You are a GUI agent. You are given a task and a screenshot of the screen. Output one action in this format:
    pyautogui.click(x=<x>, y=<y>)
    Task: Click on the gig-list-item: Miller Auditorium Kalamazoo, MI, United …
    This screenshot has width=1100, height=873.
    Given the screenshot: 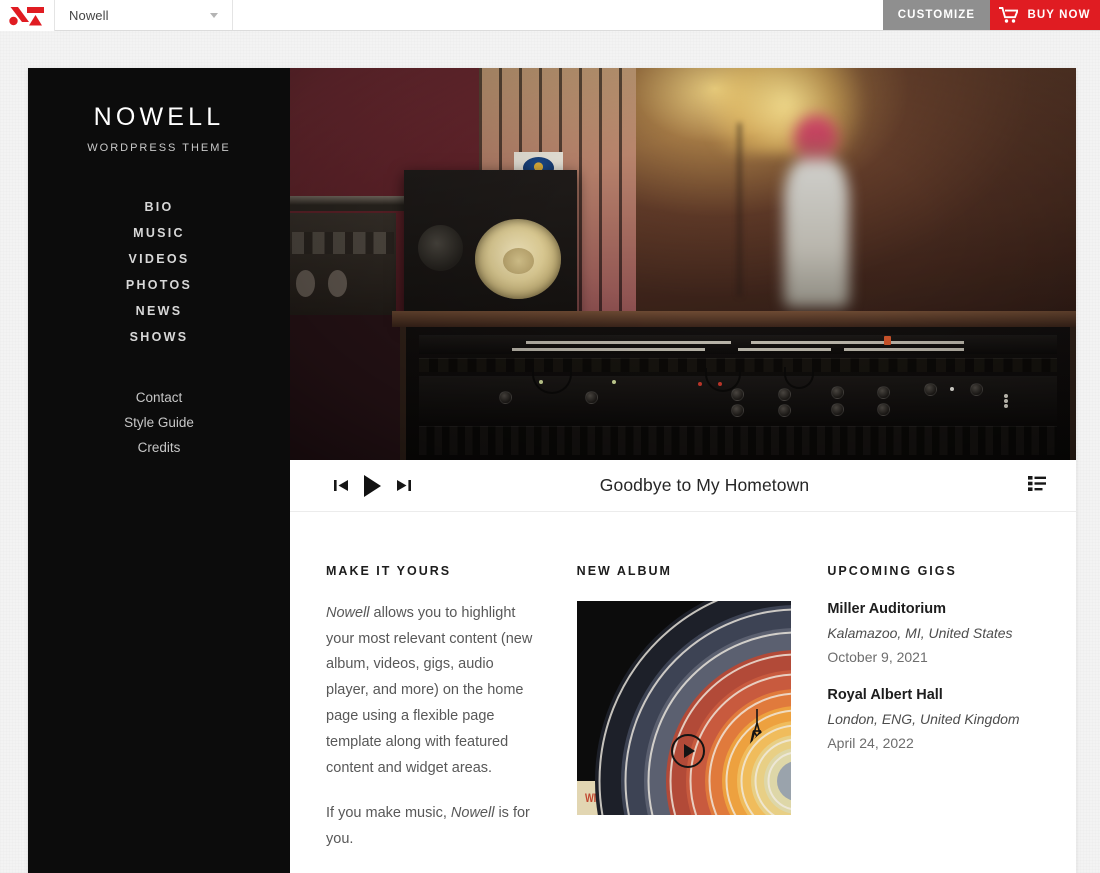 What is the action you would take?
    pyautogui.click(x=933, y=633)
    